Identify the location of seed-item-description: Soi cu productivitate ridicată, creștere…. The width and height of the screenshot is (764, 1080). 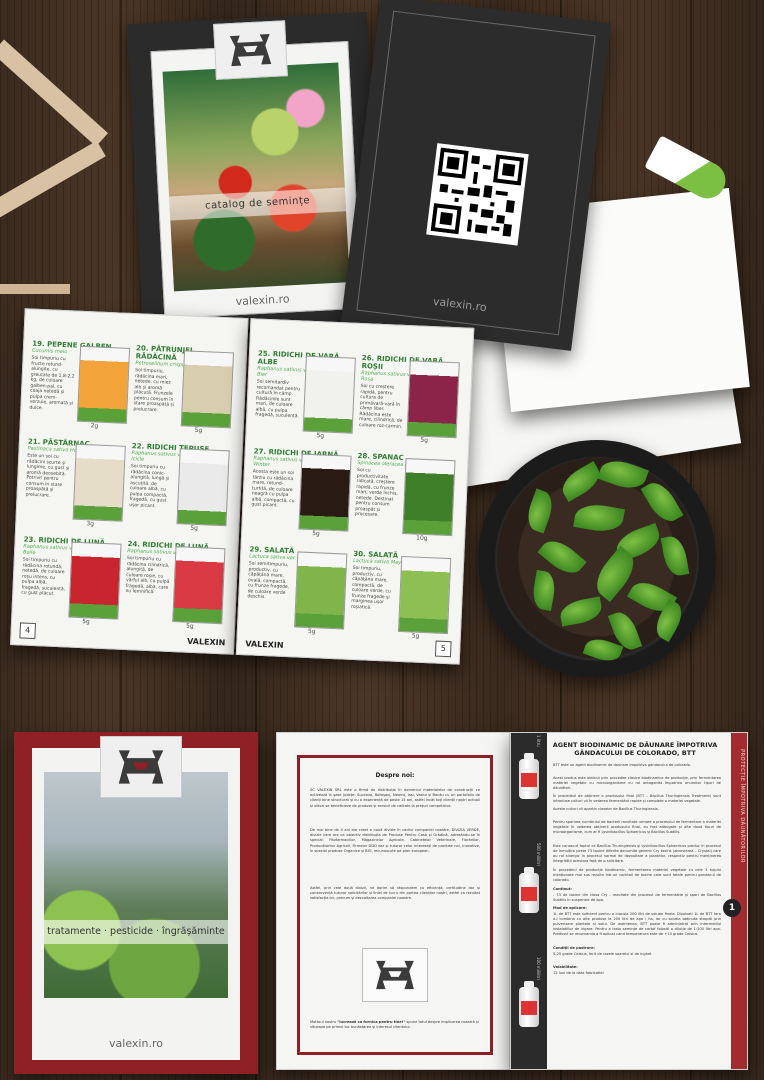
(376, 492).